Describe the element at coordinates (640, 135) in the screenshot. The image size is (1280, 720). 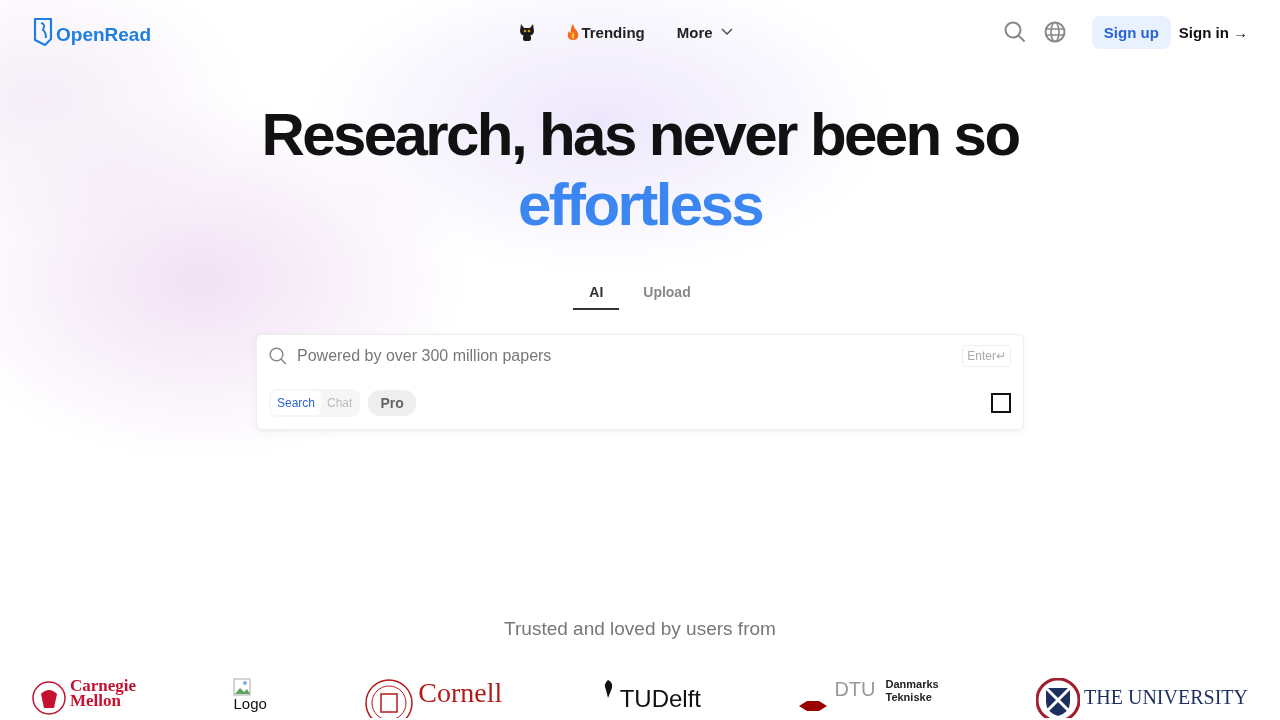
I see `hero-title: Research, has never been so` at that location.